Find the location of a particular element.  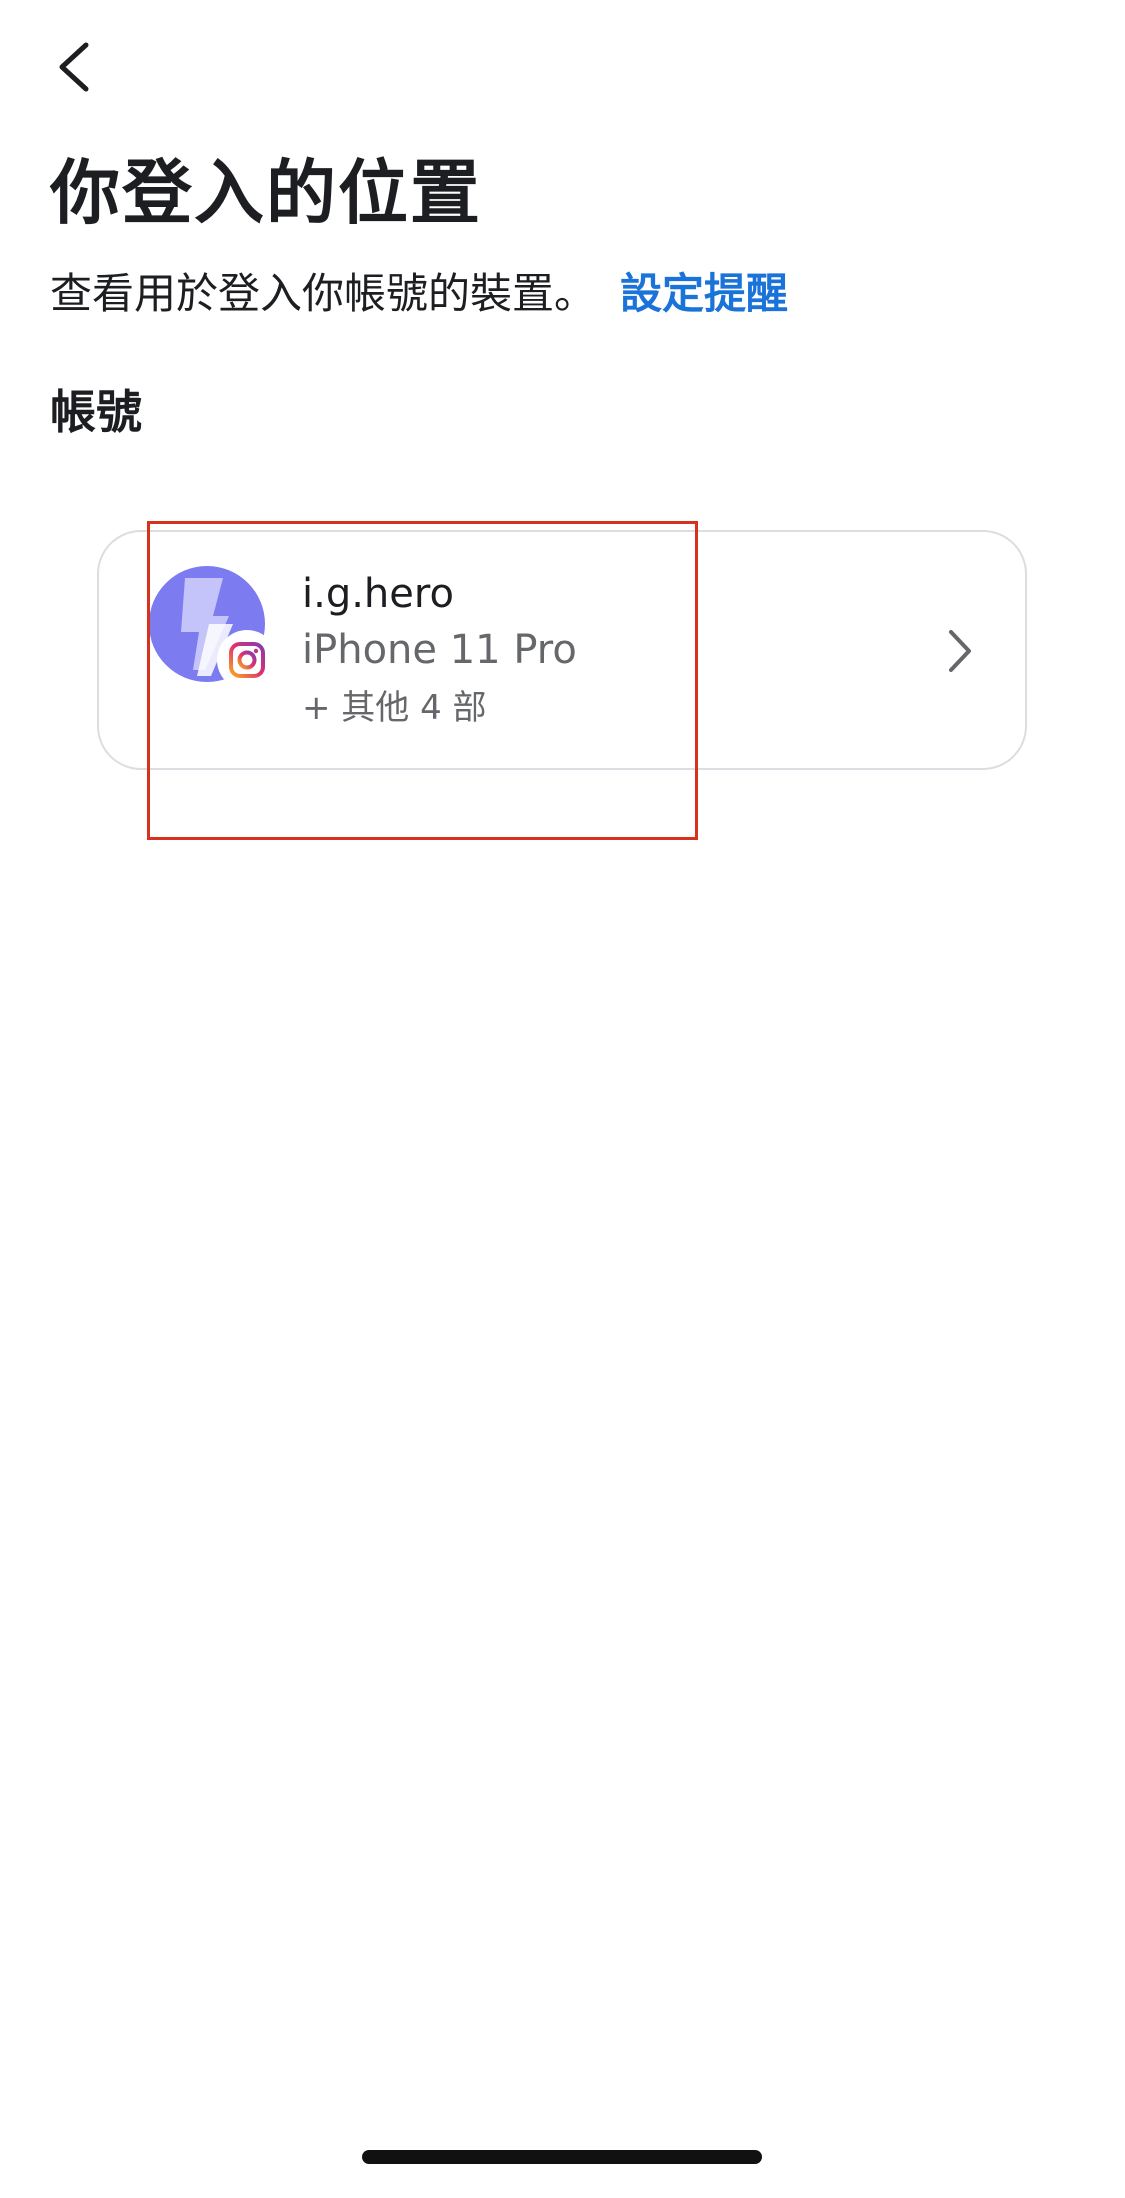

instagram-badge is located at coordinates (247, 660).